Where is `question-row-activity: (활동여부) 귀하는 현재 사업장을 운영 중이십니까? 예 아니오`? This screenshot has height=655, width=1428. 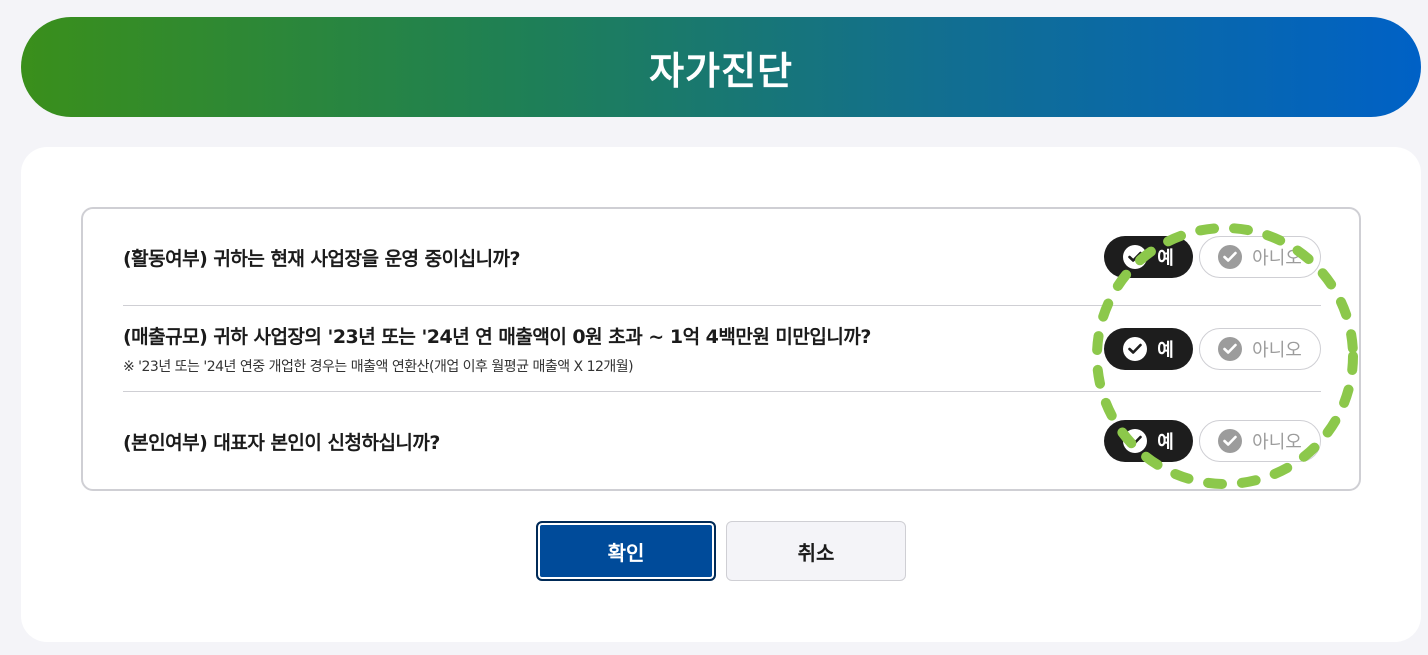
question-row-activity: (활동여부) 귀하는 현재 사업장을 운영 중이십니까? 예 아니오 is located at coordinates (722, 257).